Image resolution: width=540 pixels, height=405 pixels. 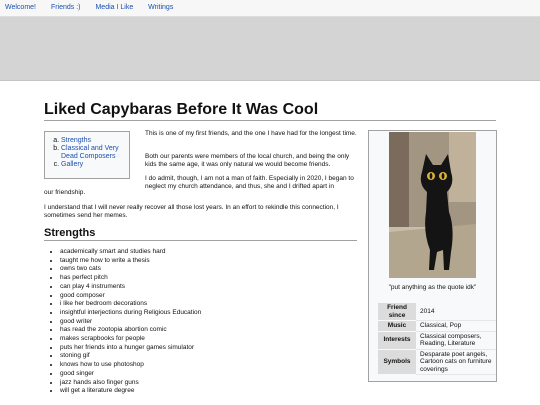 I want to click on infobox-caption: "put anything as the quote idk", so click(x=432, y=287).